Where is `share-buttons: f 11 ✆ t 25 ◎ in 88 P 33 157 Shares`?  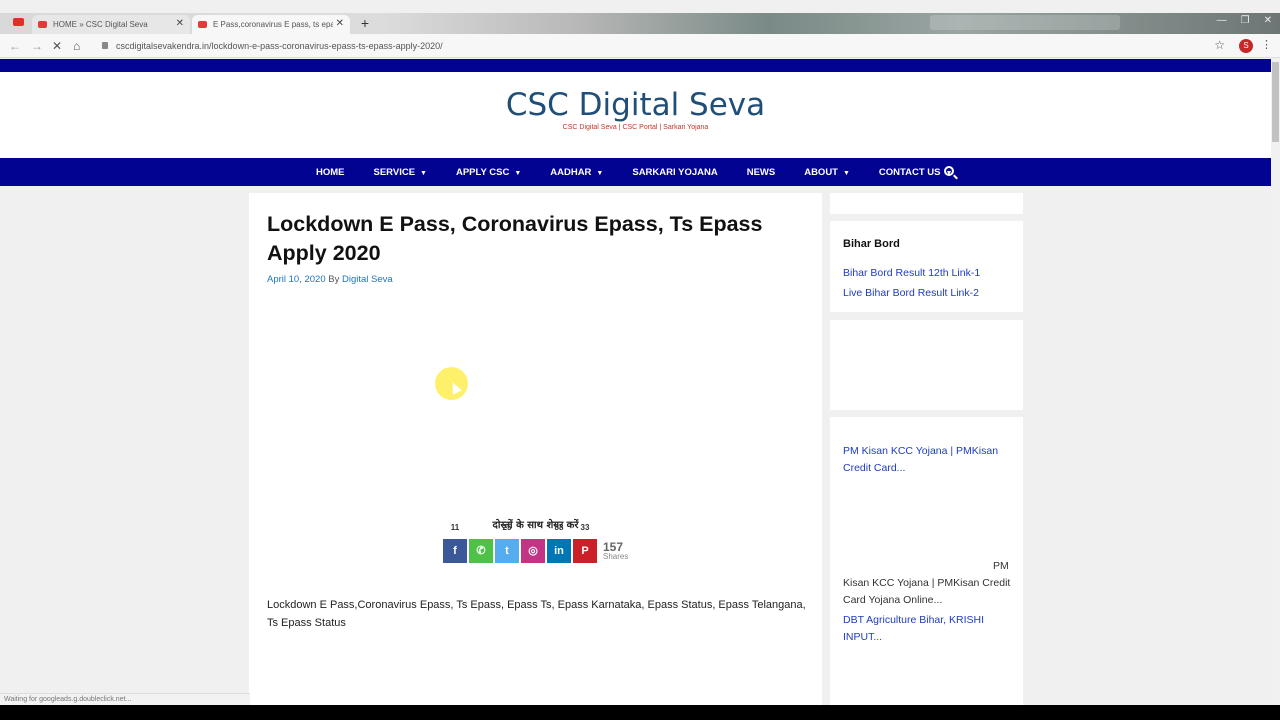 share-buttons: f 11 ✆ t 25 ◎ in 88 P 33 157 Shares is located at coordinates (535, 543).